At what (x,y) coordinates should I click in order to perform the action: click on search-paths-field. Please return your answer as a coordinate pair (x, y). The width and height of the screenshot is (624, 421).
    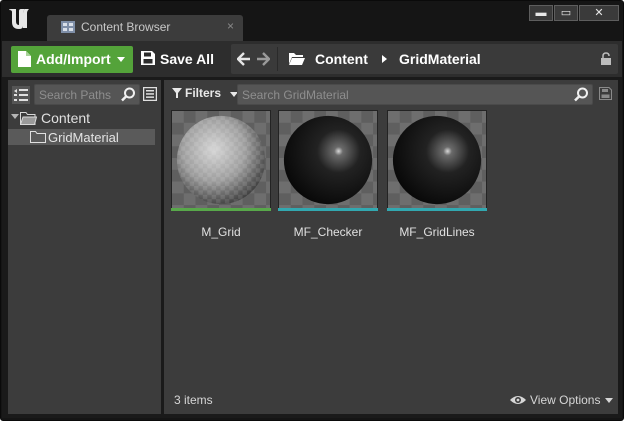
    Looking at the image, I should click on (87, 94).